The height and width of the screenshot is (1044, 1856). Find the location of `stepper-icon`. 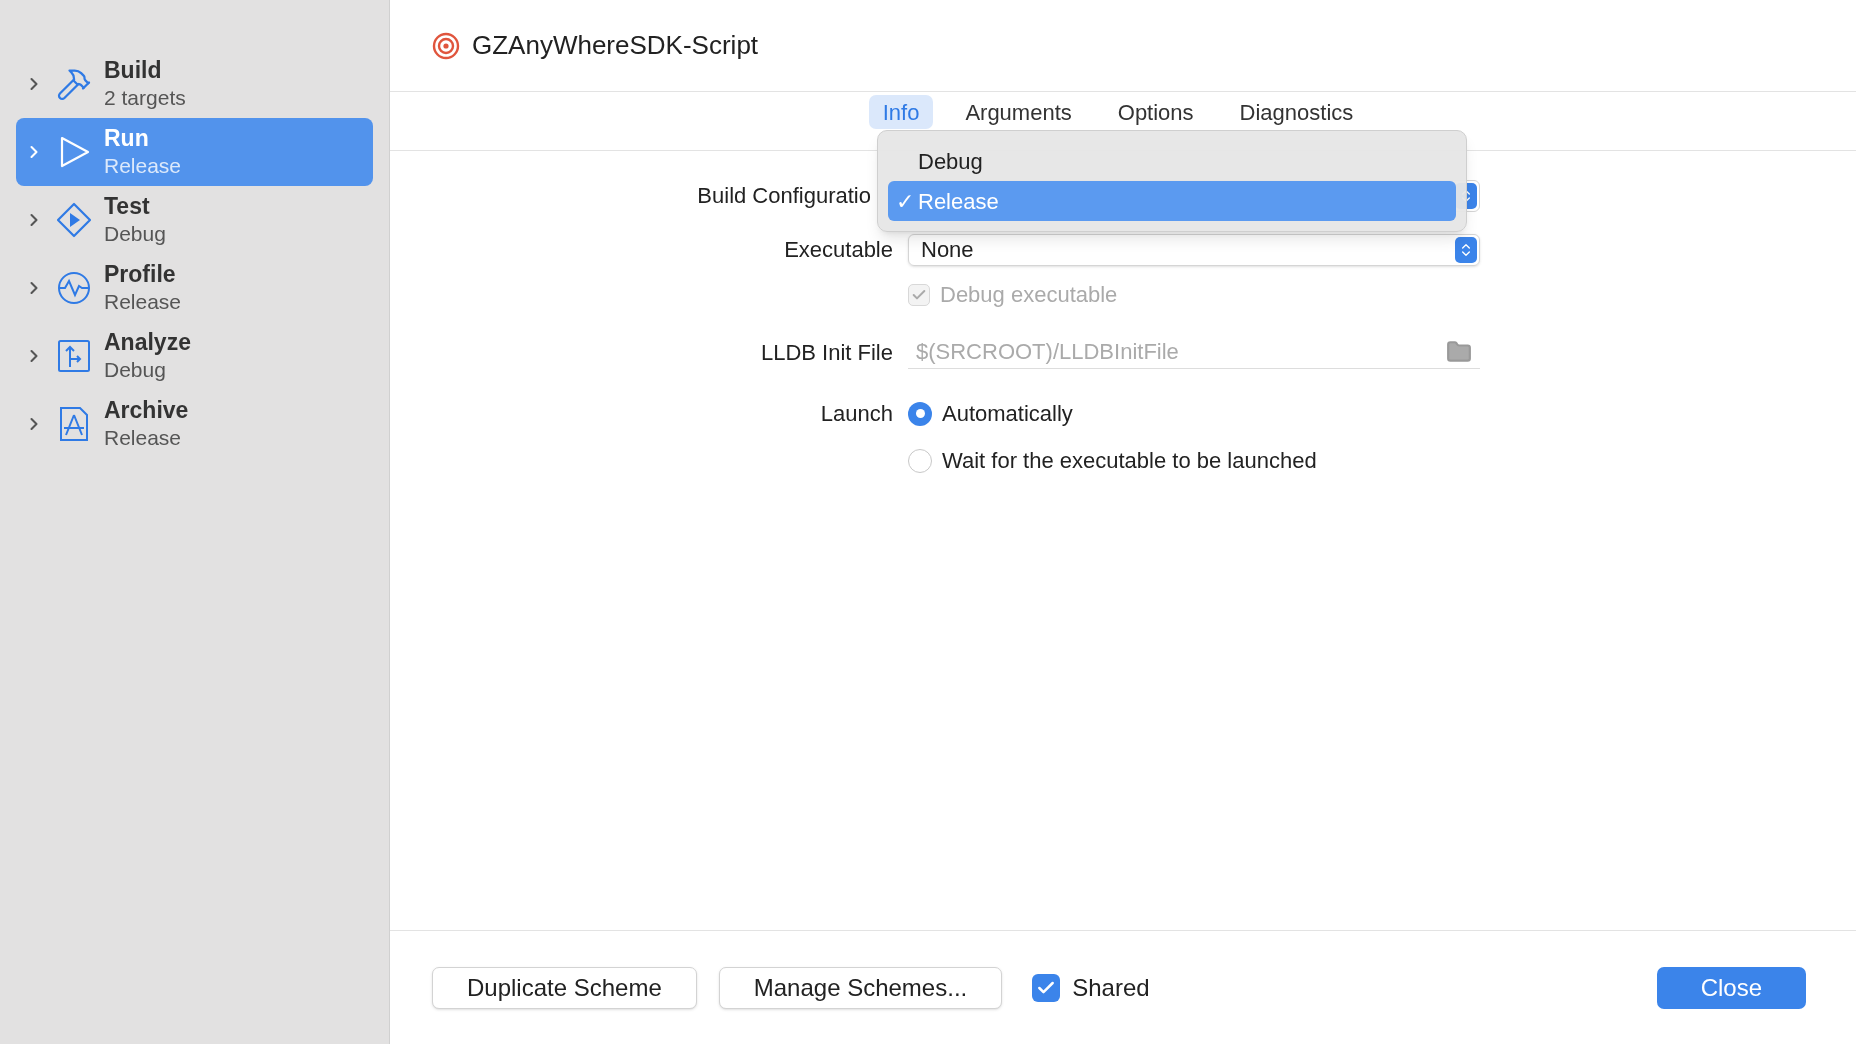

stepper-icon is located at coordinates (1466, 249).